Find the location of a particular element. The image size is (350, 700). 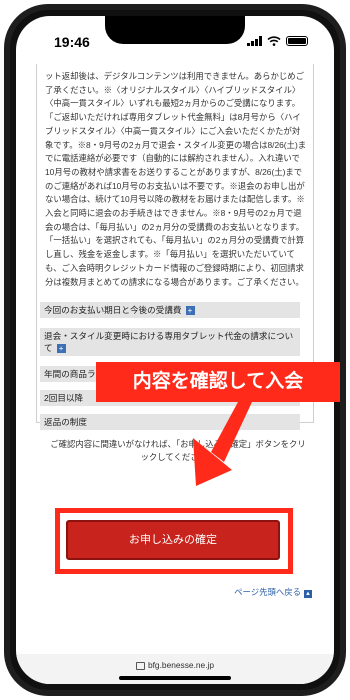

accordion-payment-deadline: 今回のお支払い期日と今後の受講費 + is located at coordinates (170, 310).